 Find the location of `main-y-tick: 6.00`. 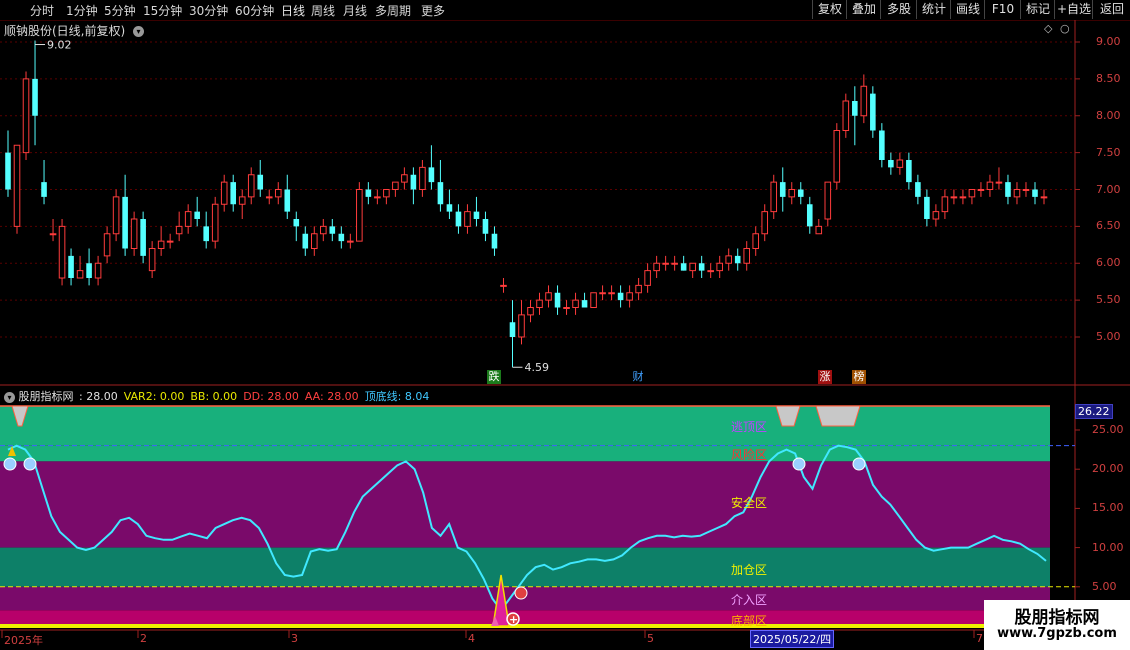

main-y-tick: 6.00 is located at coordinates (1108, 263).